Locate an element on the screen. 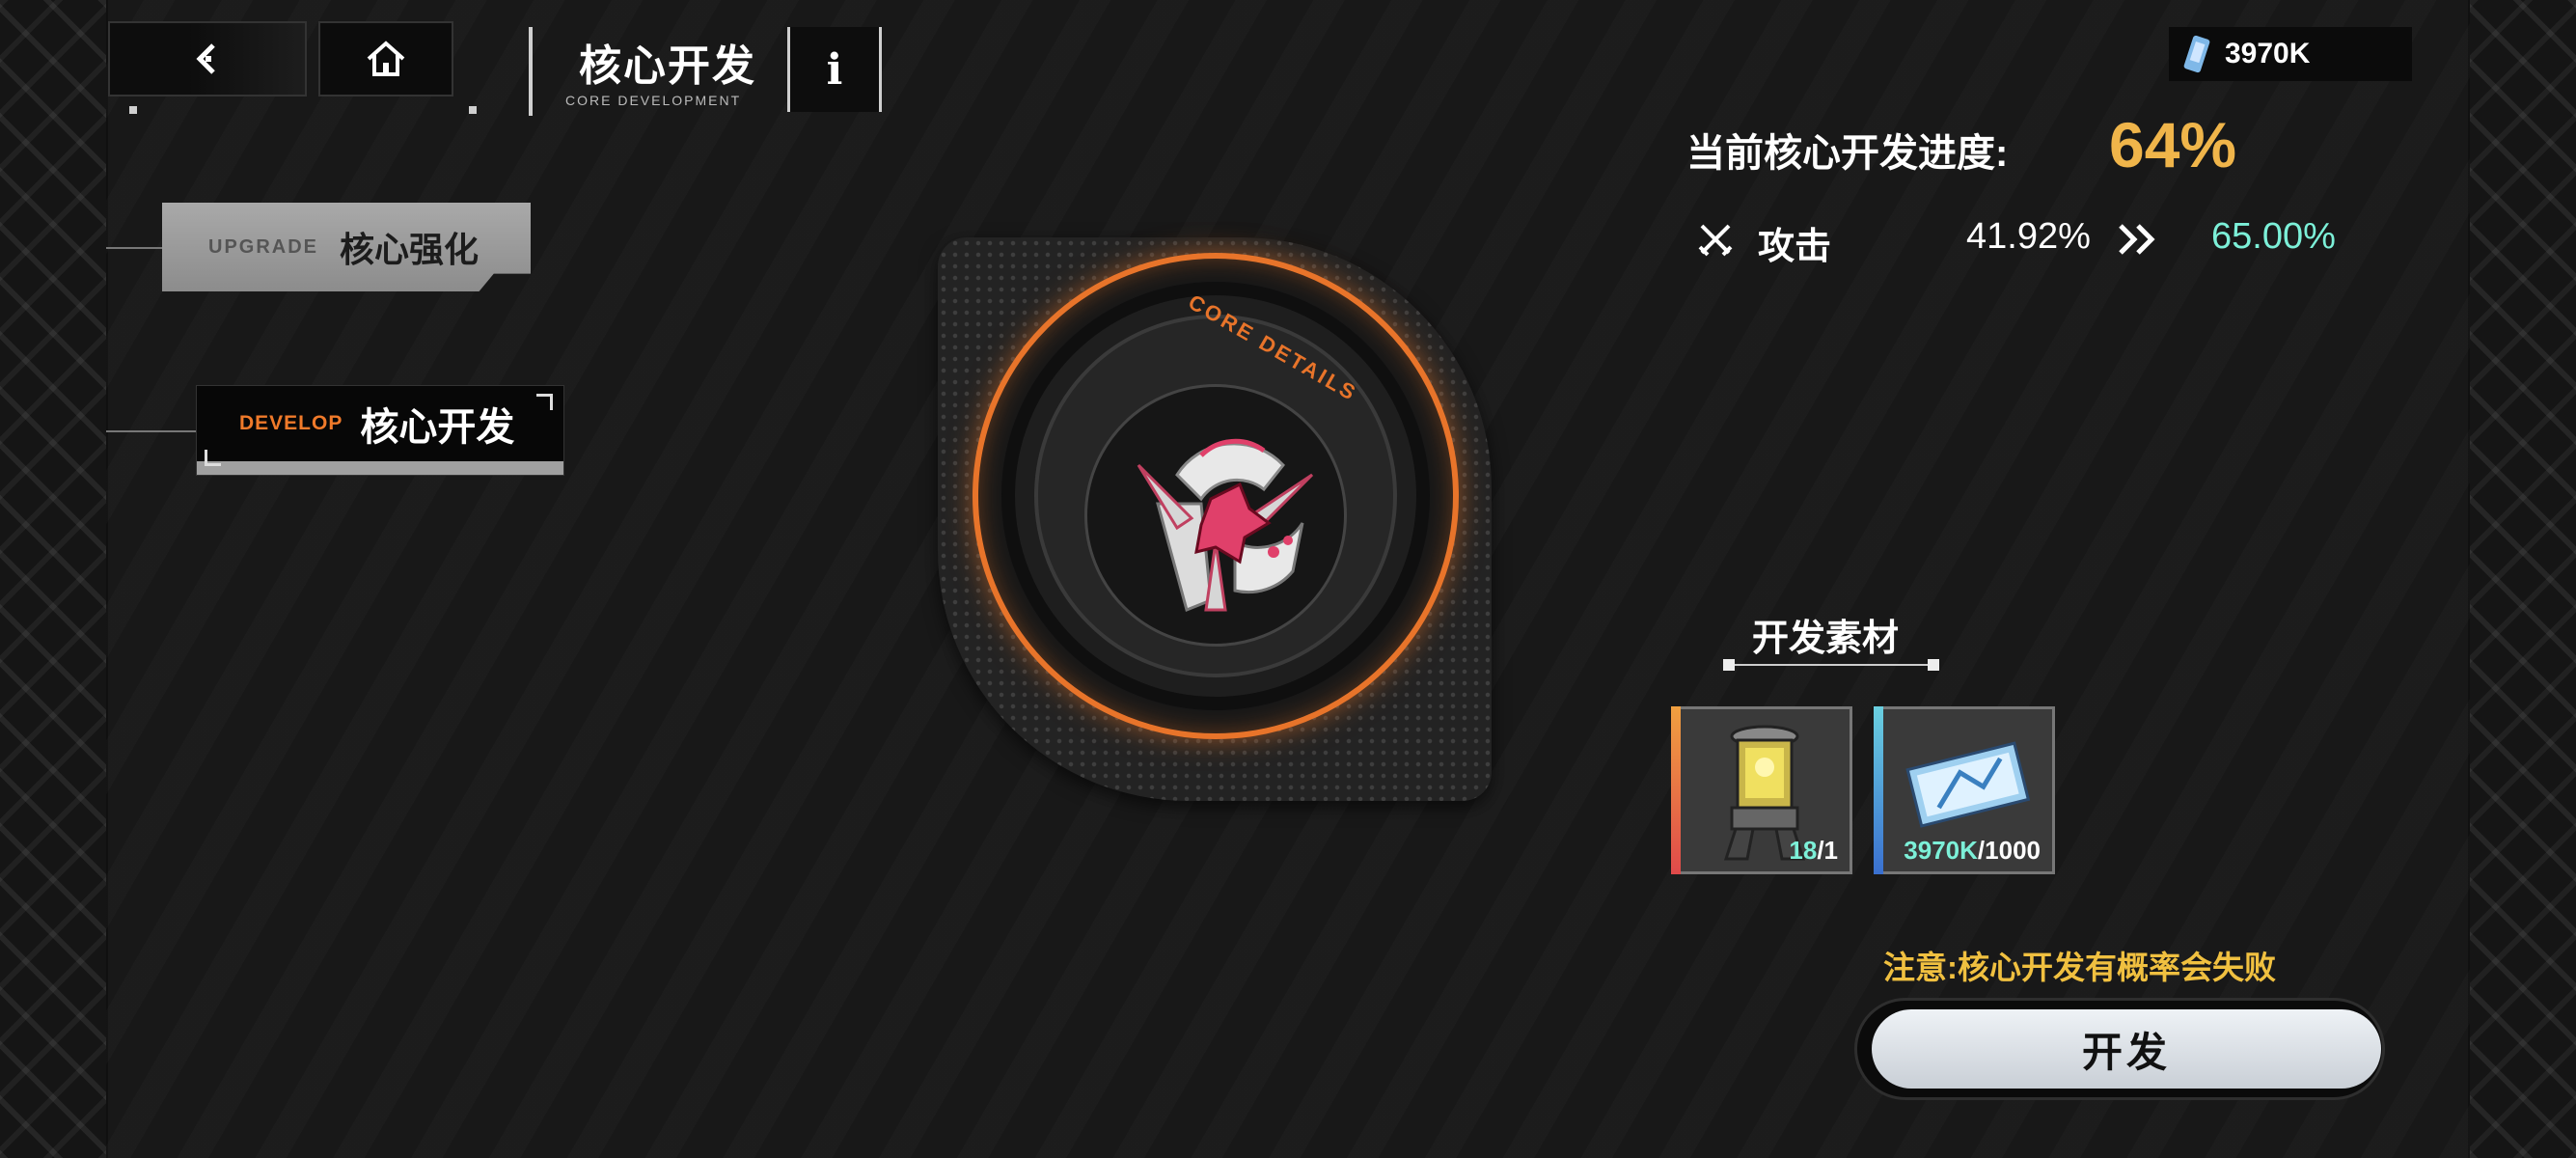 This screenshot has width=2576, height=1158. stat-current-value: 41.92% is located at coordinates (2029, 236).